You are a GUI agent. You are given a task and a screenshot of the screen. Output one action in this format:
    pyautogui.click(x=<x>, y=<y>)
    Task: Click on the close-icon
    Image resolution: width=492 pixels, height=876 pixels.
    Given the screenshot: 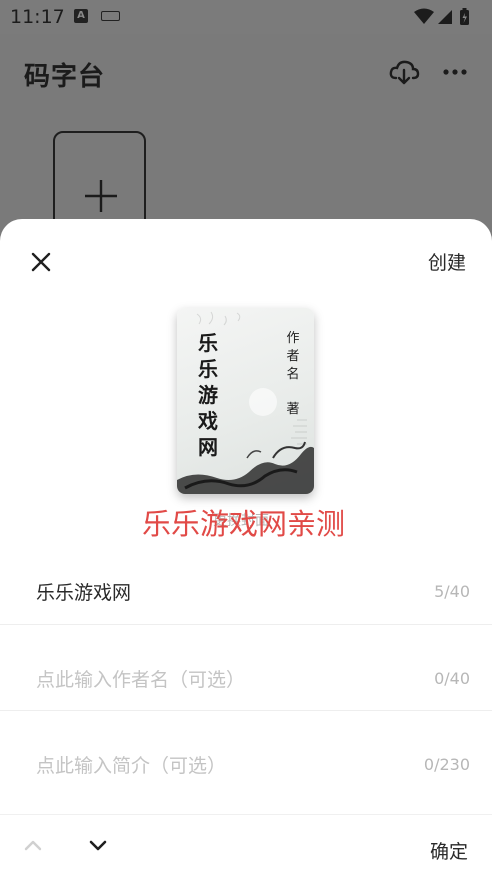 What is the action you would take?
    pyautogui.click(x=41, y=262)
    